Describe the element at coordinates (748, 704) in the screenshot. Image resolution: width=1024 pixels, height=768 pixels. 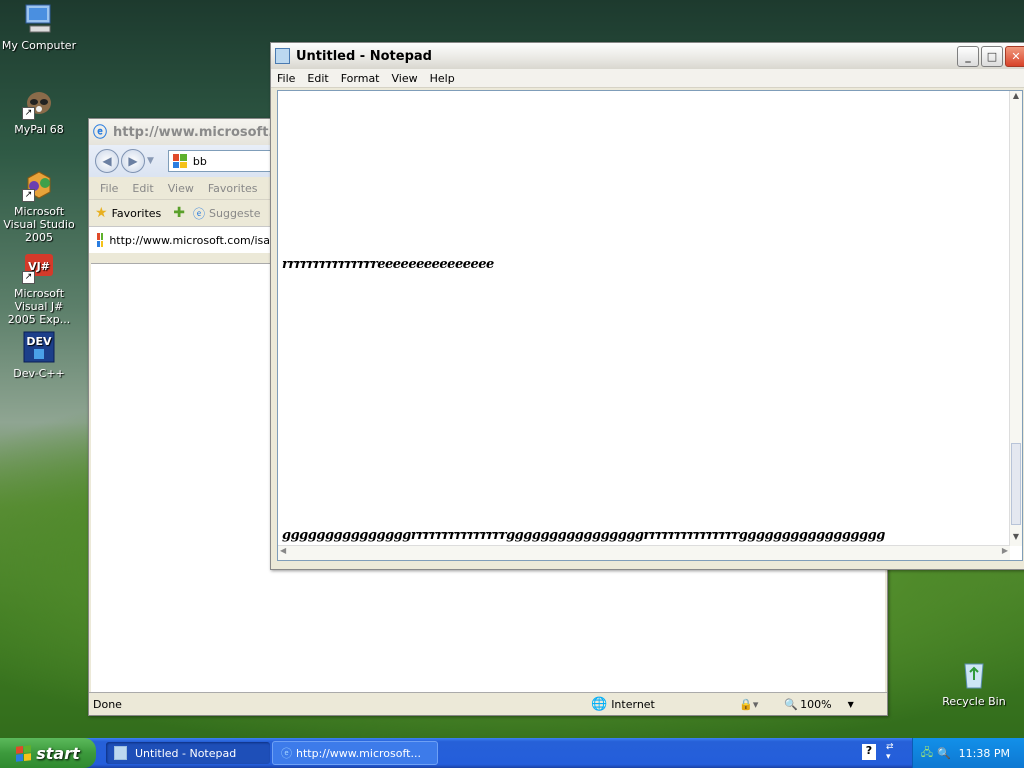
I see `protected-mode-icon: 🔒▾` at that location.